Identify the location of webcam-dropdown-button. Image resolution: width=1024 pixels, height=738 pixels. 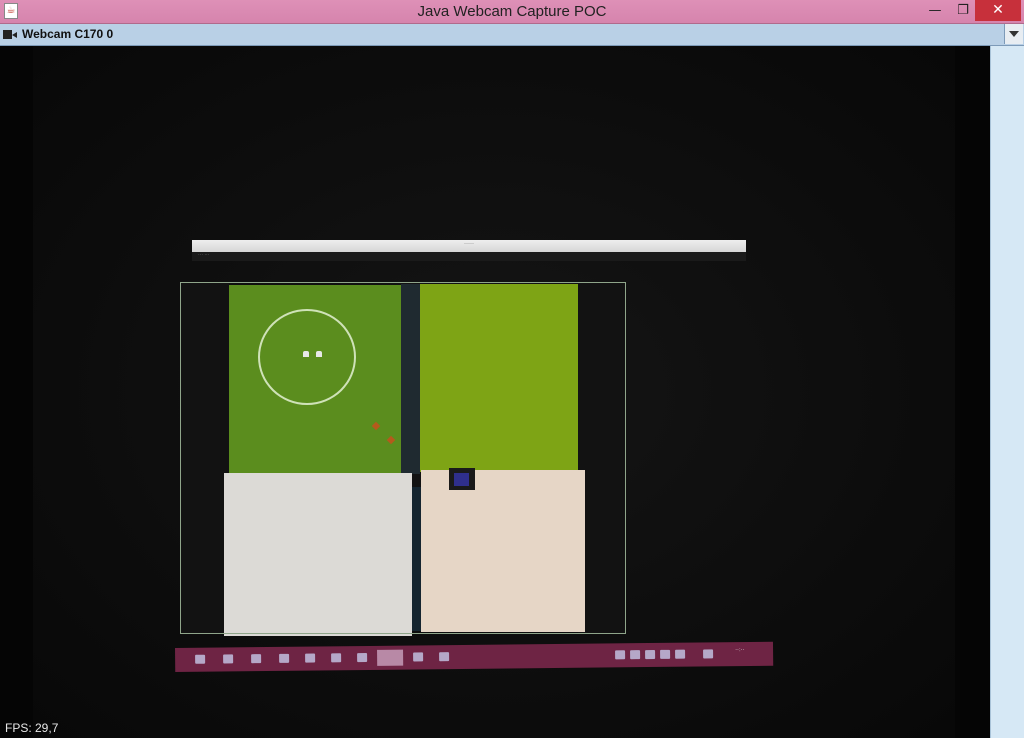
(1013, 34).